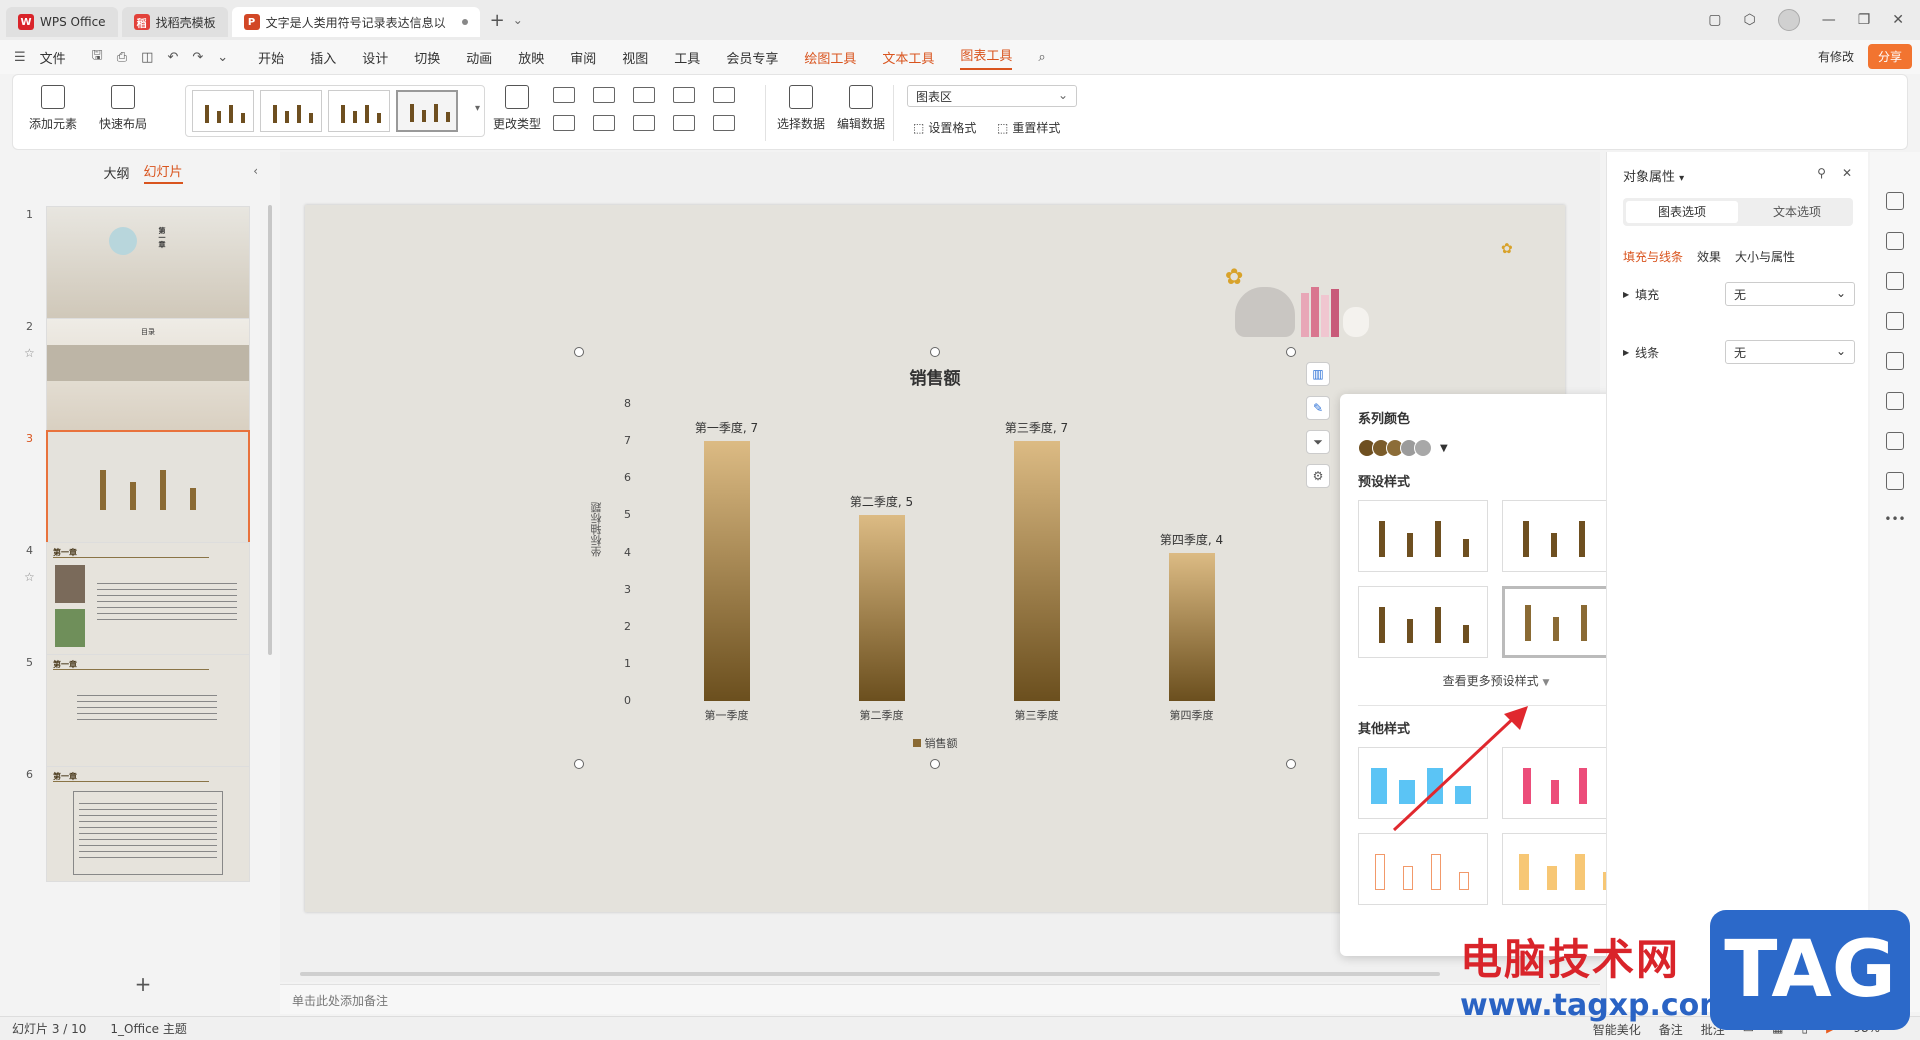 The width and height of the screenshot is (1920, 1040). Describe the element at coordinates (1749, 20) in the screenshot. I see `cube-icon: ⬡` at that location.